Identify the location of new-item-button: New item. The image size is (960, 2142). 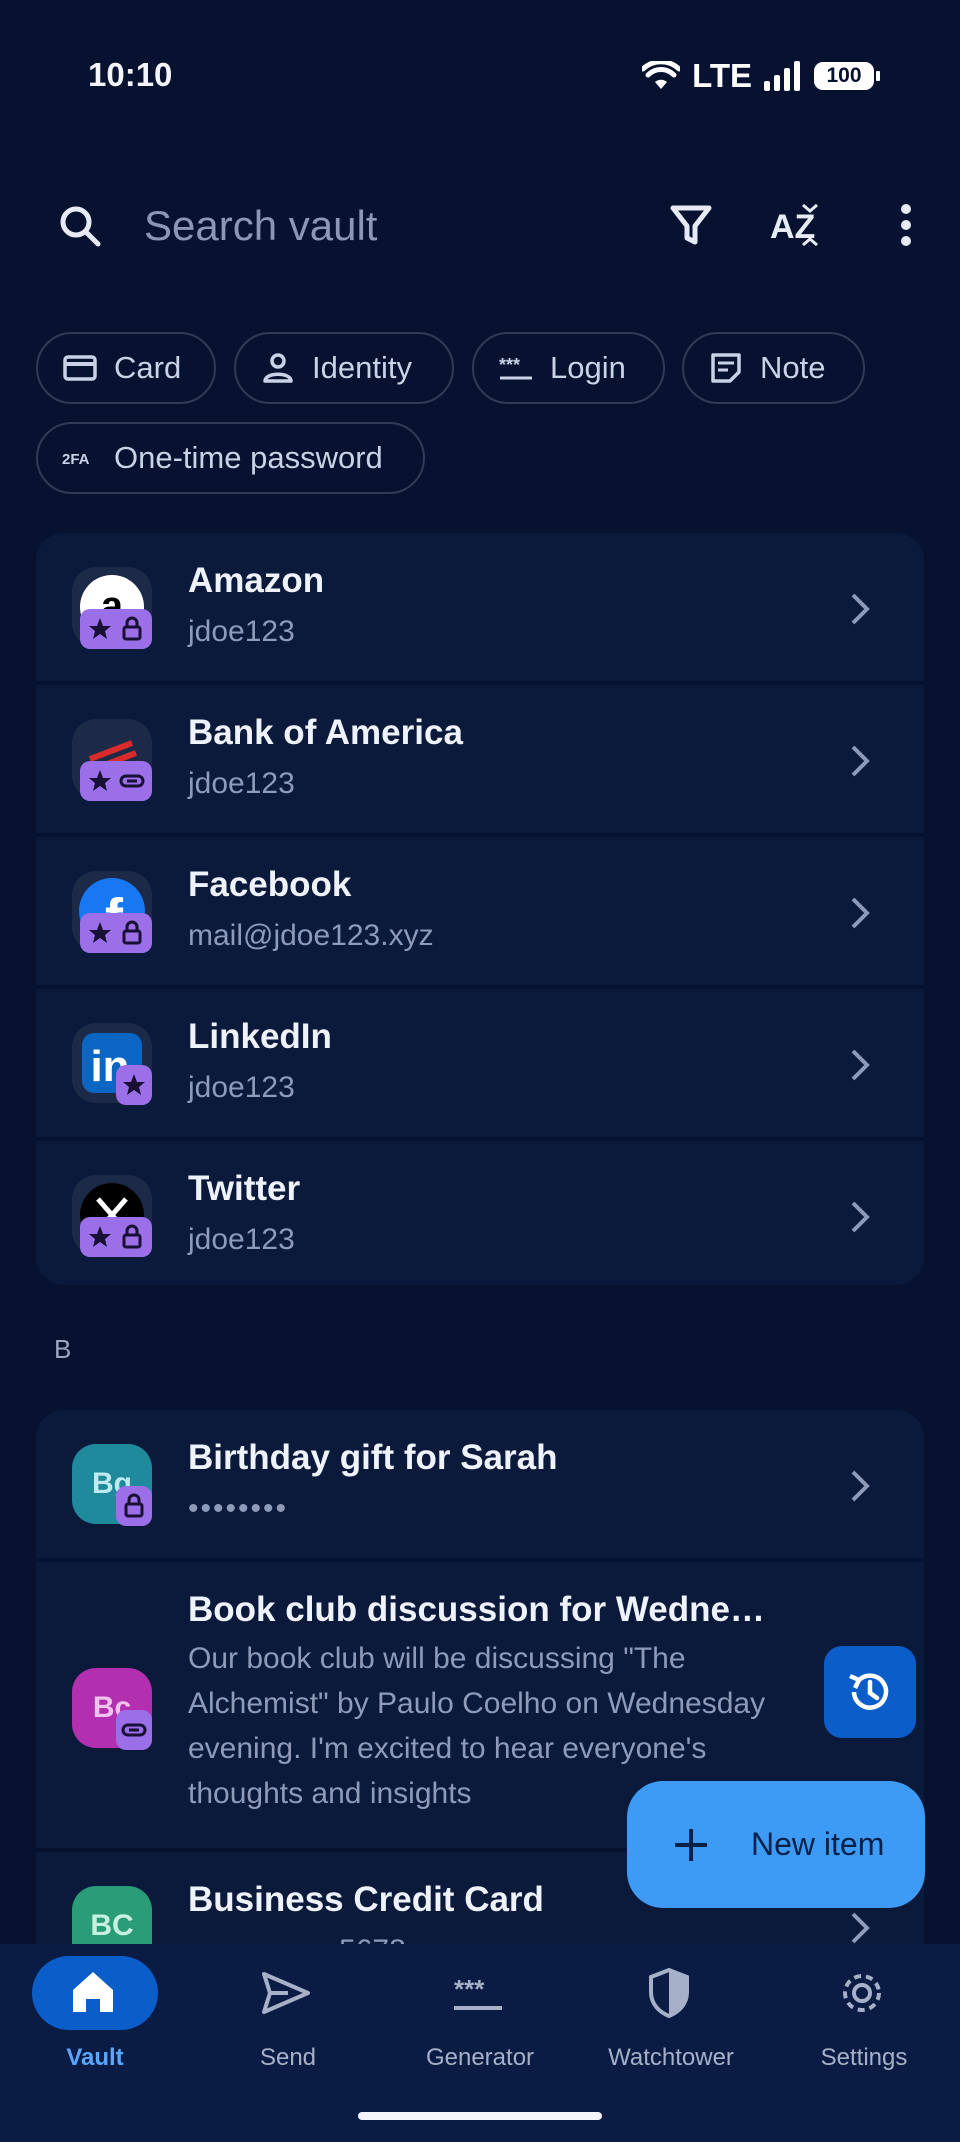
(776, 1844).